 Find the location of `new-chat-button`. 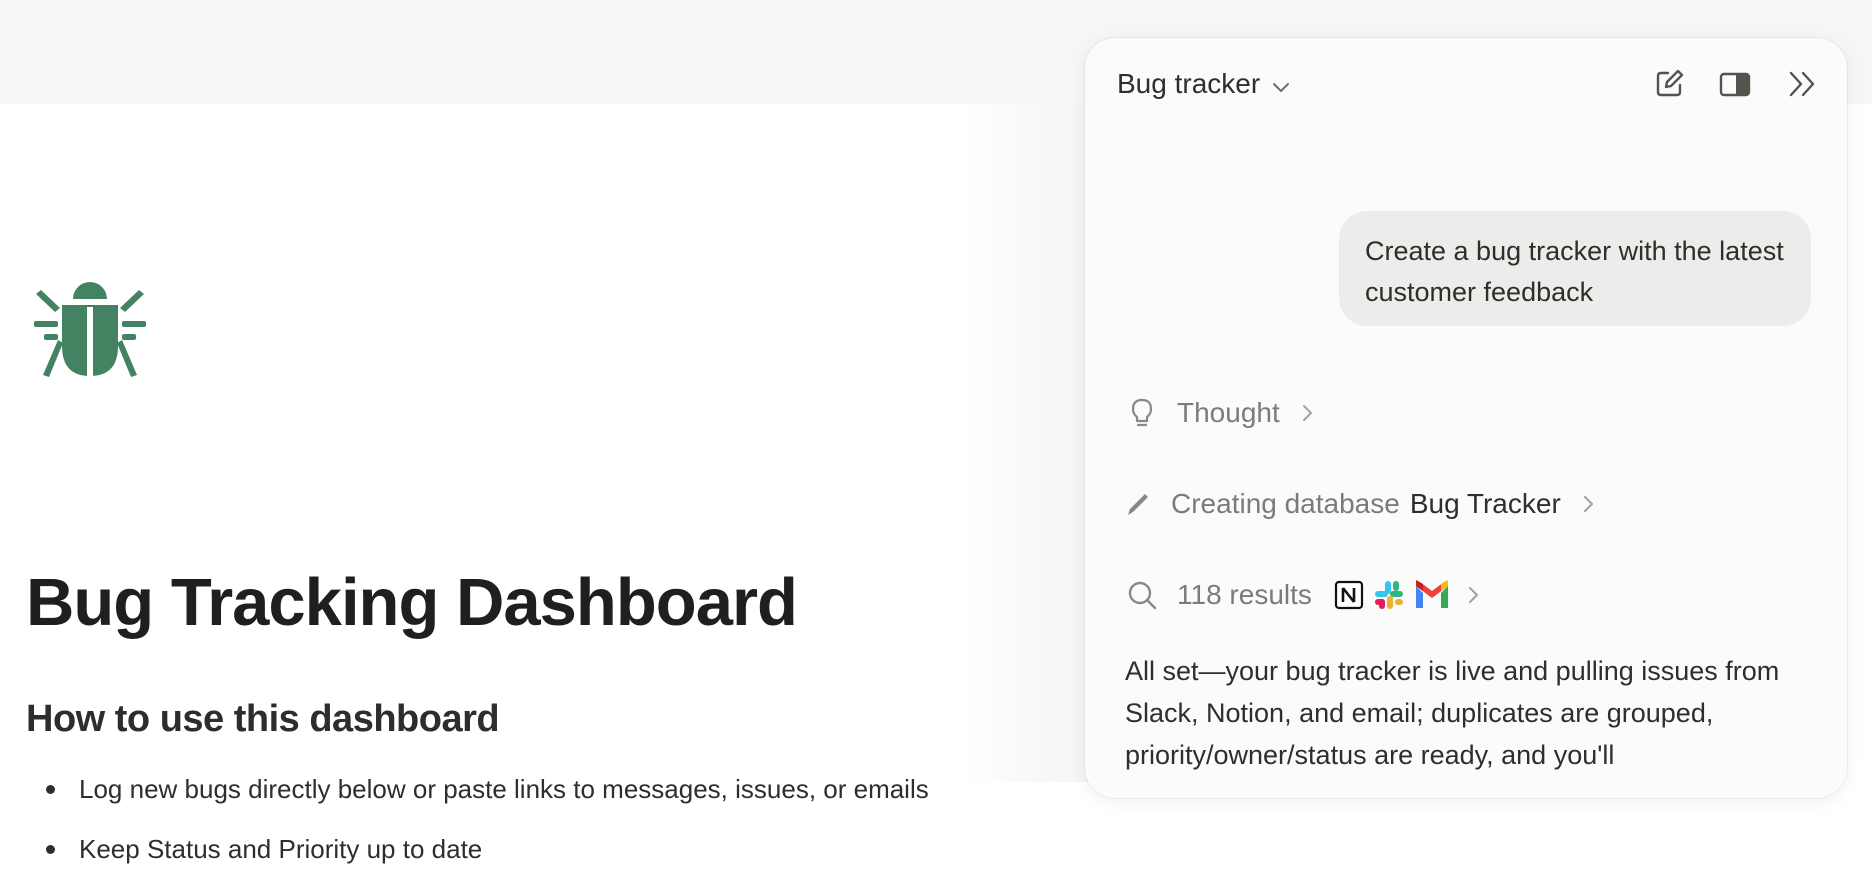

new-chat-button is located at coordinates (1669, 84).